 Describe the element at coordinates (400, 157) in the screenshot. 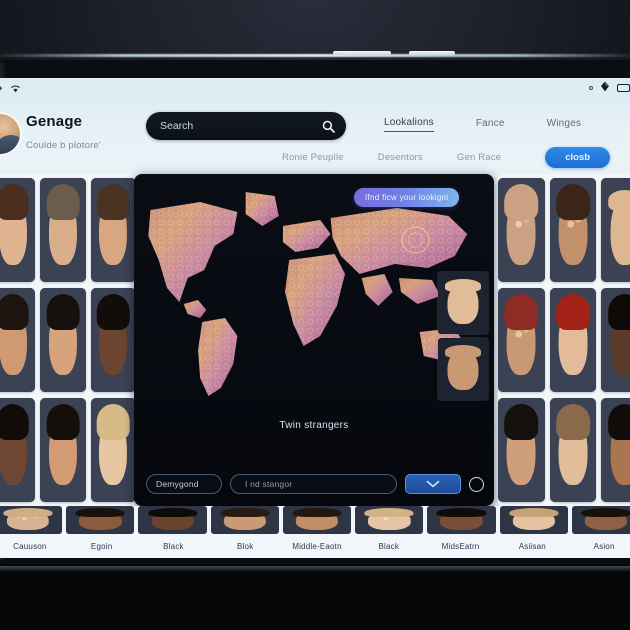

I see `nav-item-desentors: Desentors` at that location.